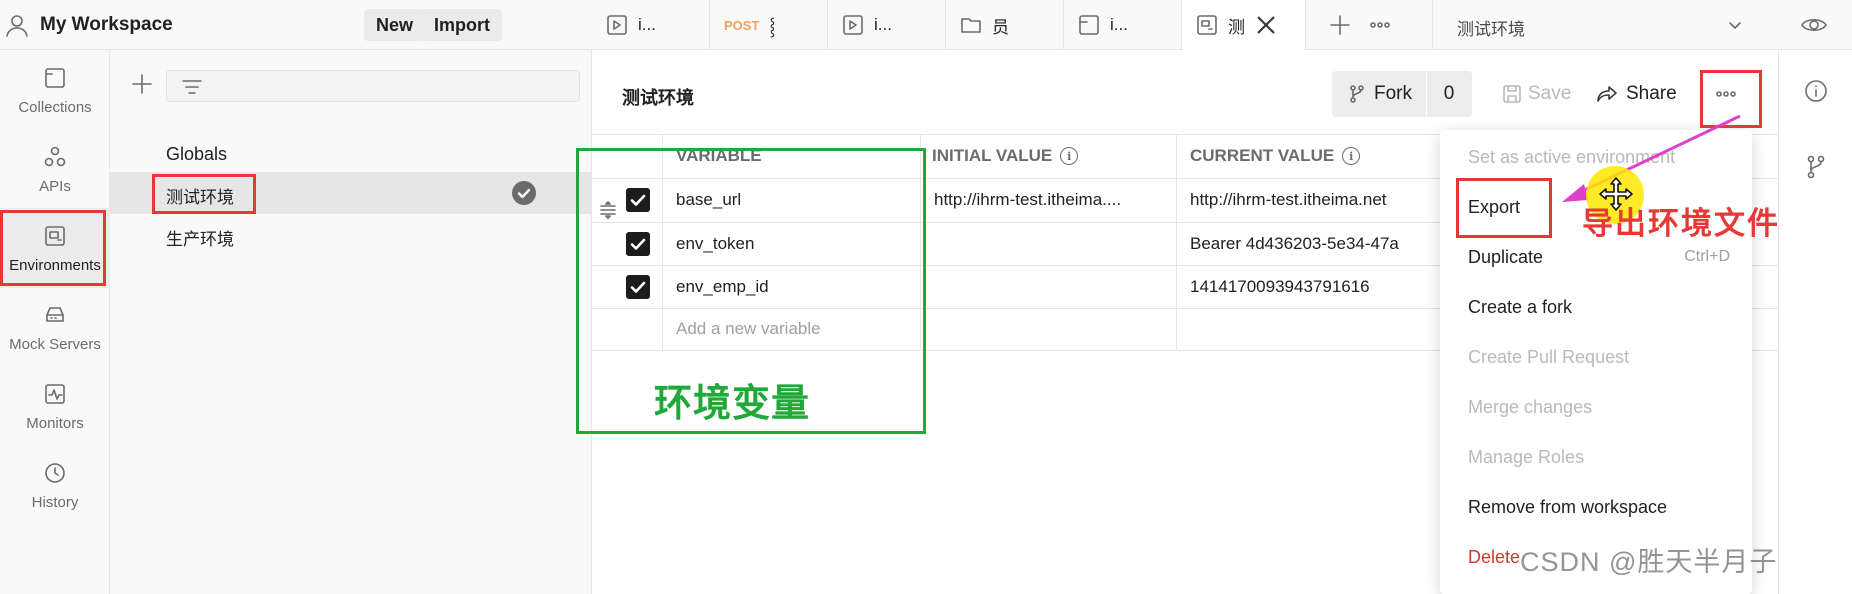  I want to click on fork-count: 0, so click(1449, 93).